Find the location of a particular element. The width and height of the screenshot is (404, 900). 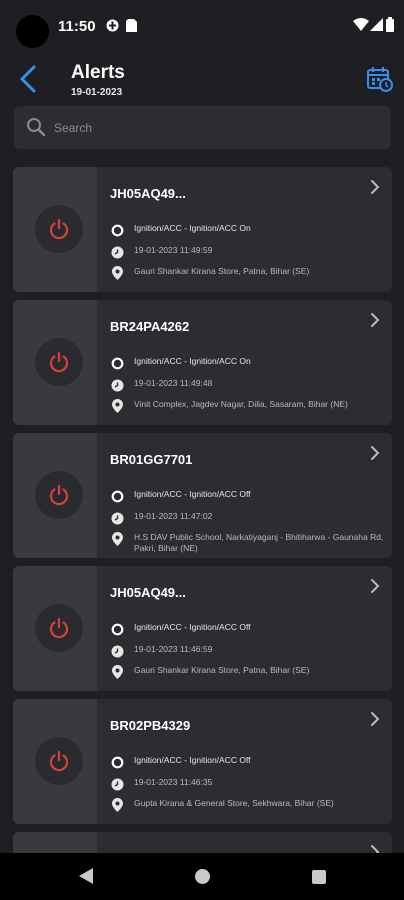

back-button is located at coordinates (29, 79).